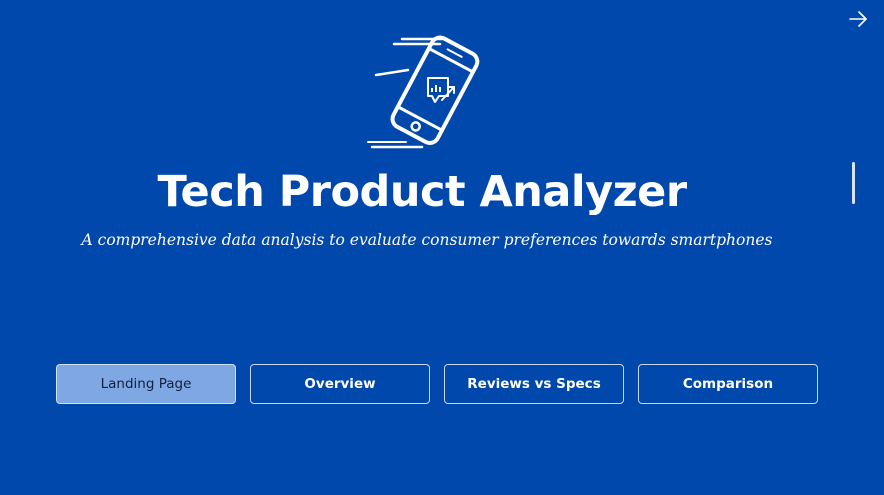 The image size is (884, 495). Describe the element at coordinates (853, 183) in the screenshot. I see `scroll-indicator` at that location.